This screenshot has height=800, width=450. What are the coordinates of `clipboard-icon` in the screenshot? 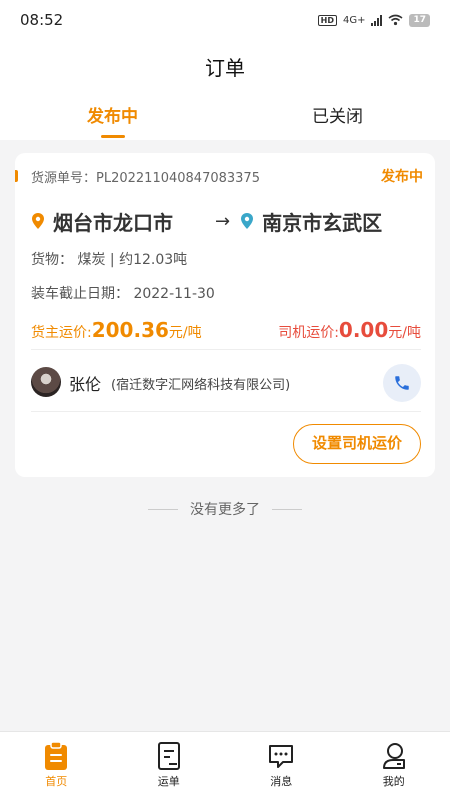 It's located at (56, 755).